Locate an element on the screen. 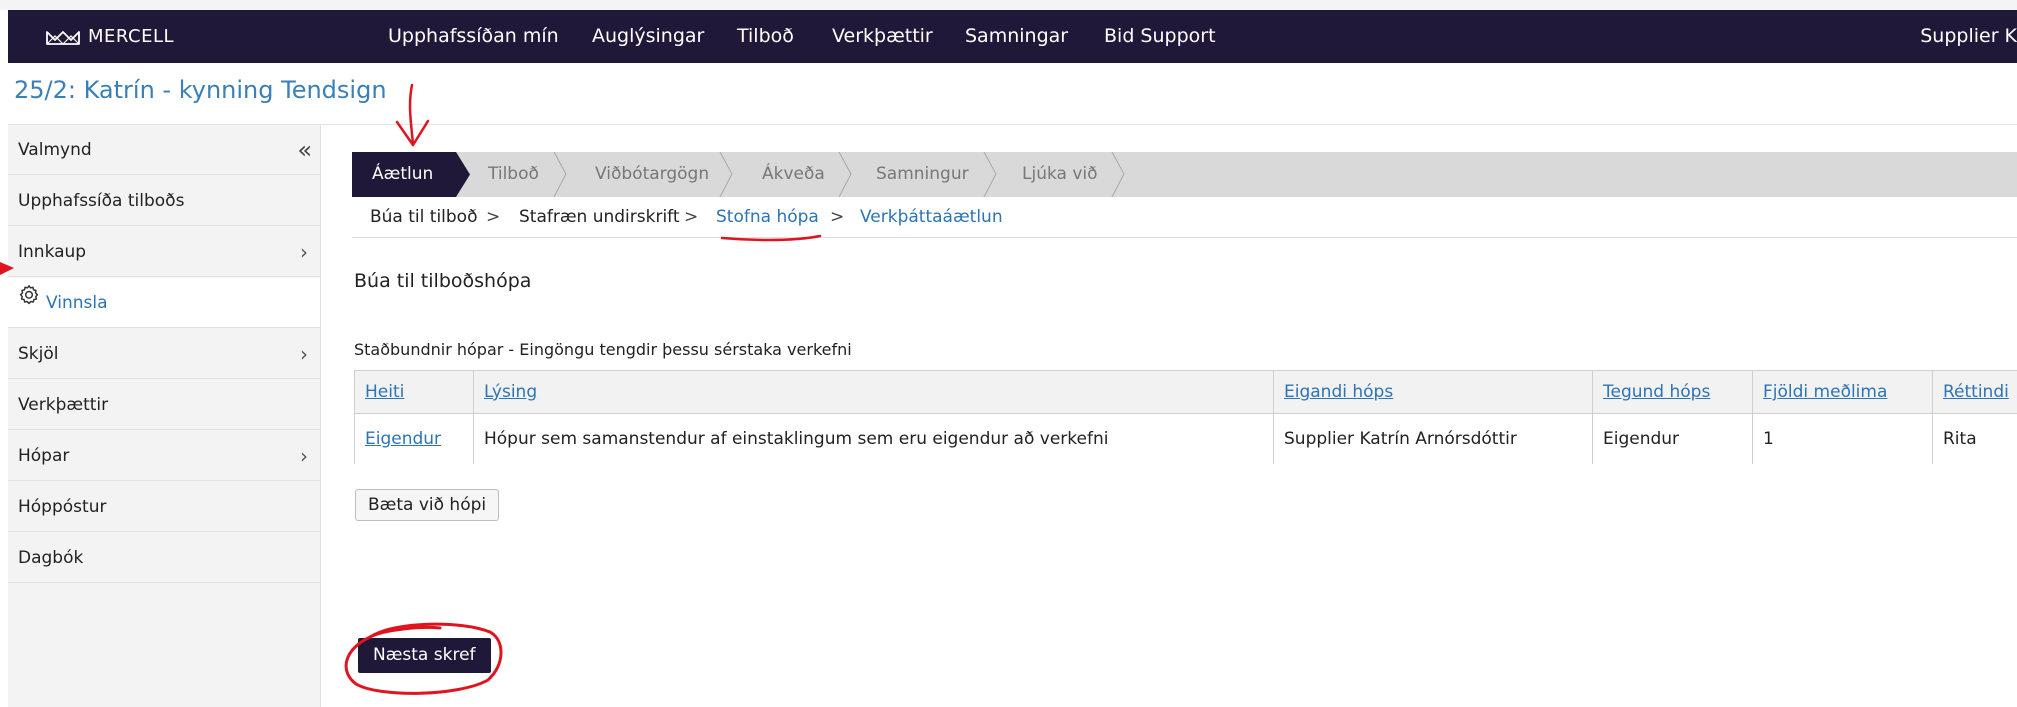 The width and height of the screenshot is (2017, 707). breadcrumb-verkthattaaaetlun: Verkþáttaáætlun is located at coordinates (931, 217).